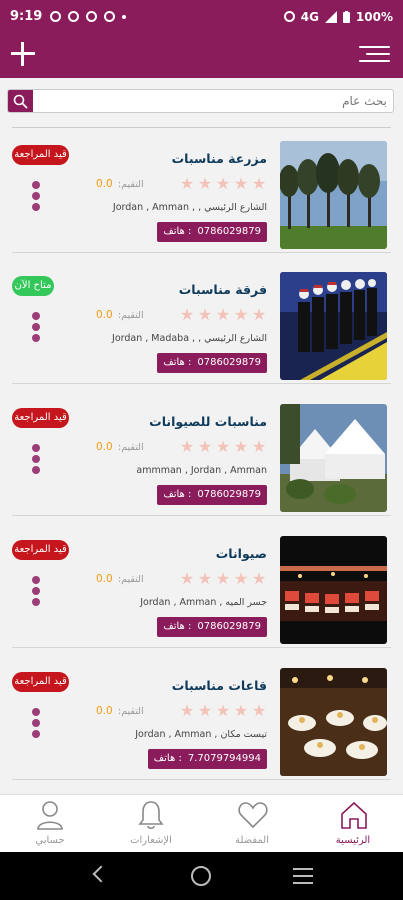  I want to click on nav-account: حسابي, so click(50, 824).